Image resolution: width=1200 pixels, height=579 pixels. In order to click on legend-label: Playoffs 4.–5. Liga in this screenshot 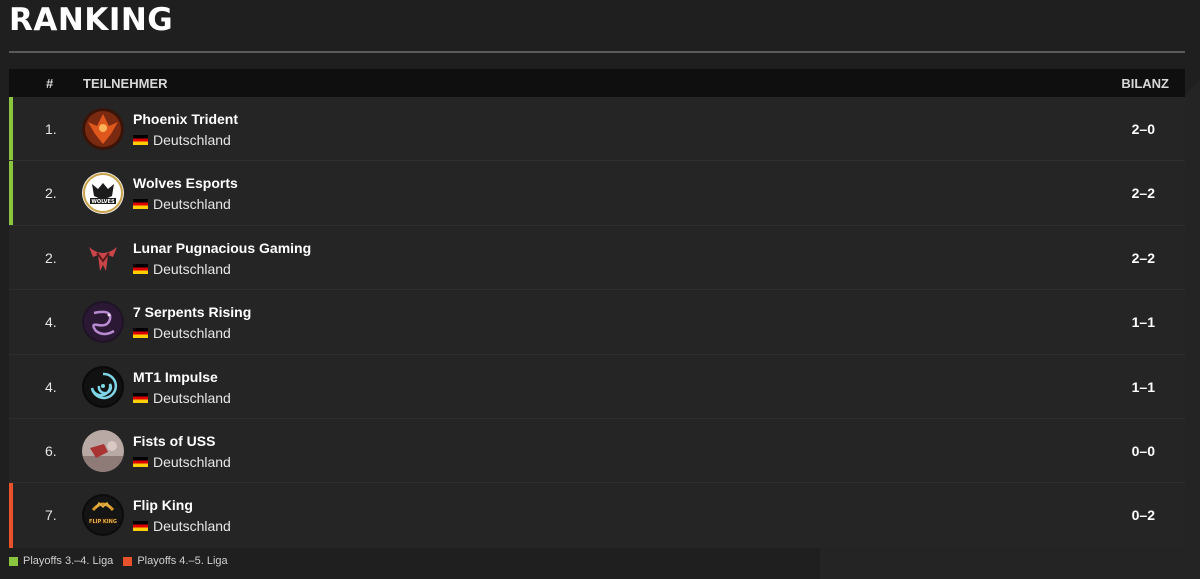, I will do `click(182, 561)`.